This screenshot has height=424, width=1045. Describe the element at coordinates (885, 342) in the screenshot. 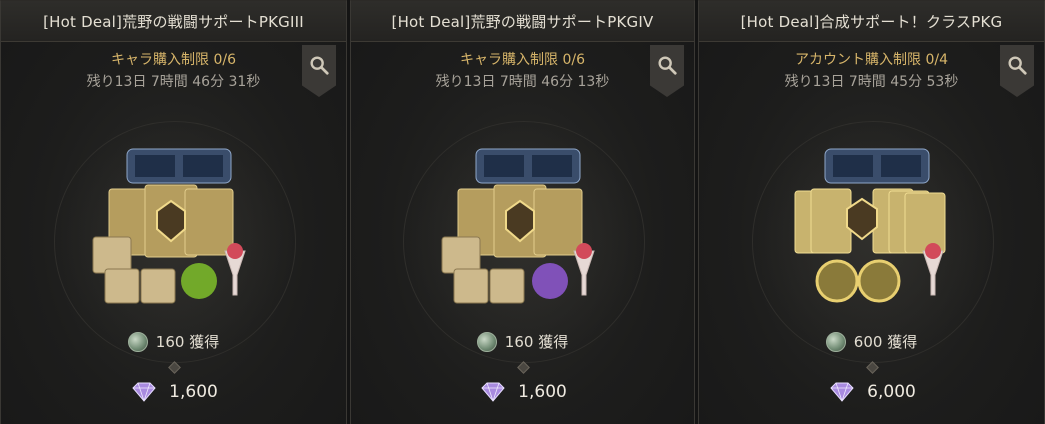

I see `reward-amount: 600 獲得` at that location.